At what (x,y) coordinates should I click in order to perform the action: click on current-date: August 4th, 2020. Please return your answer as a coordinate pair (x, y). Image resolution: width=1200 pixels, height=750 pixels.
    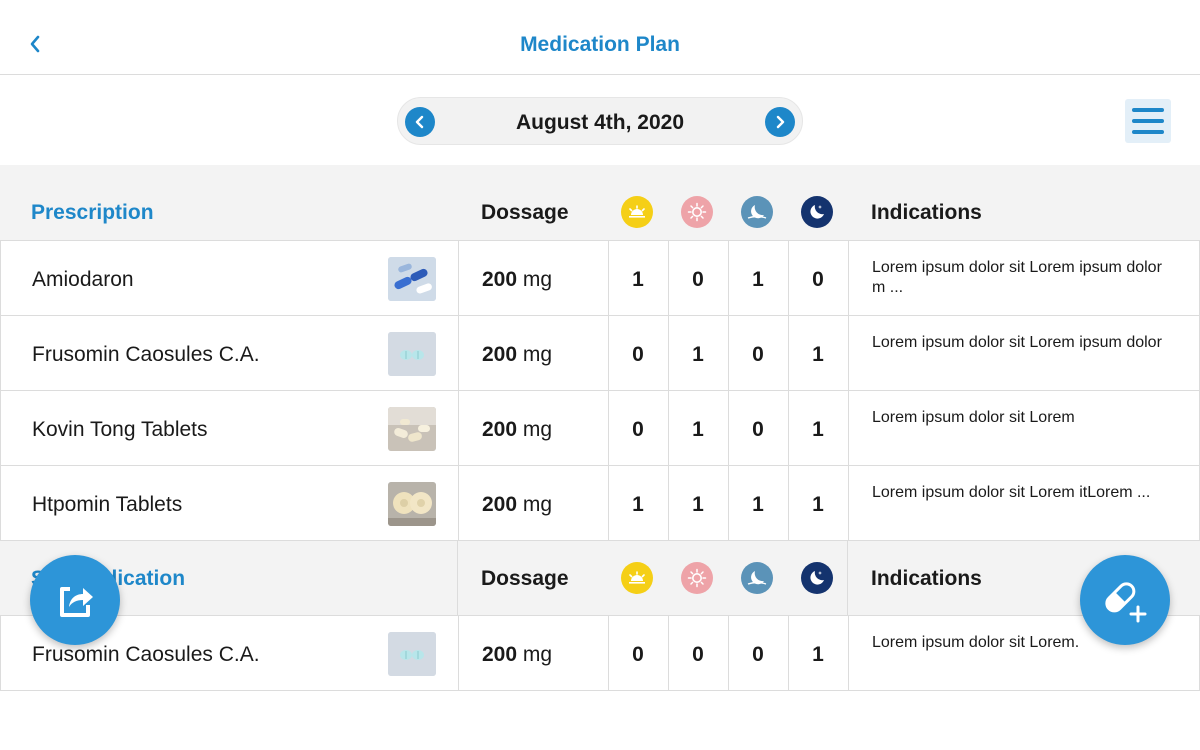
    Looking at the image, I should click on (600, 122).